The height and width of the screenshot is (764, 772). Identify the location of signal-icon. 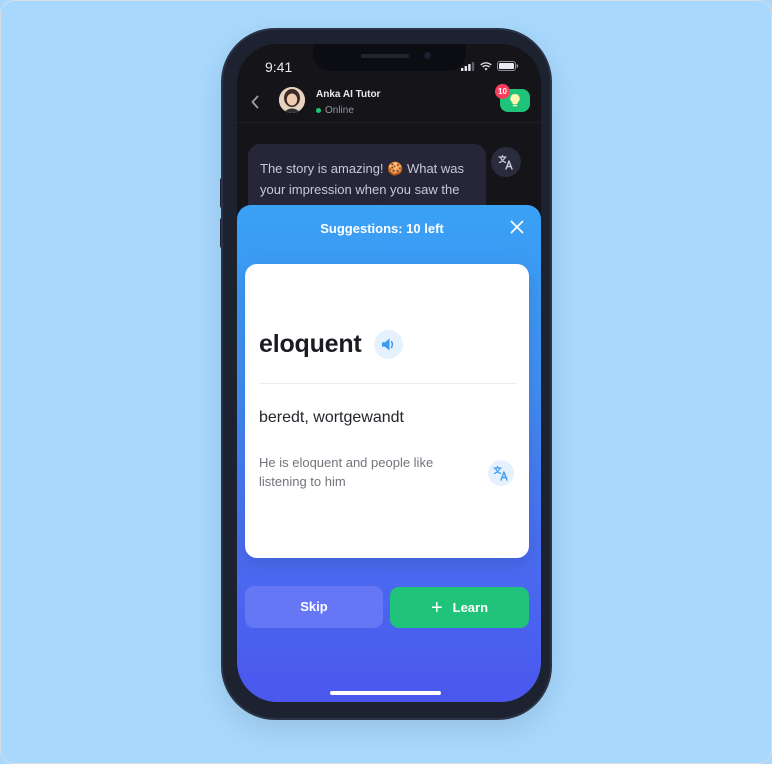
(468, 66).